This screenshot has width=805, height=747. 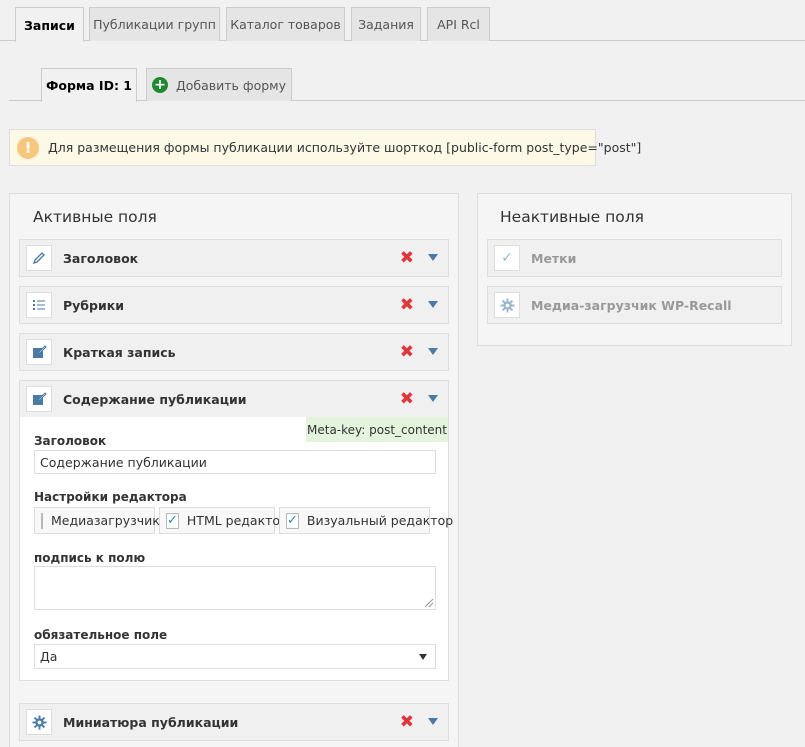 I want to click on exclamation-icon: !, so click(x=28, y=147).